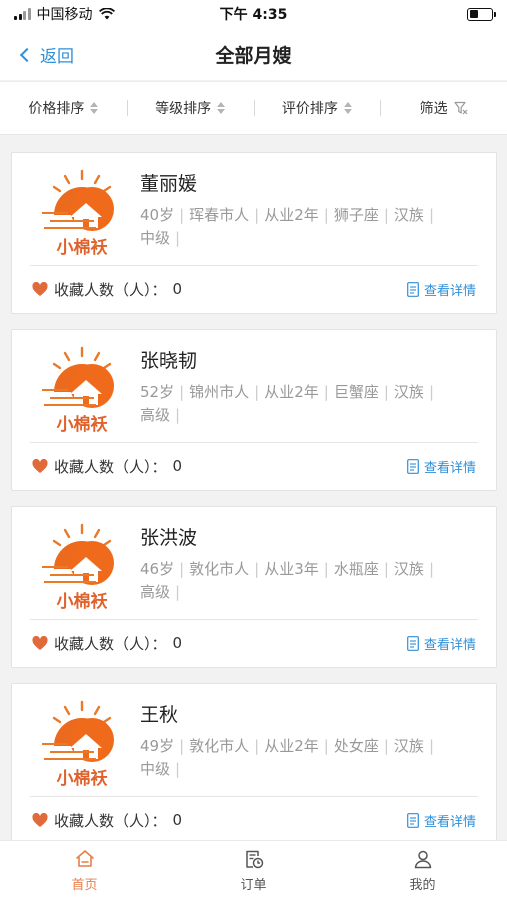  I want to click on sort-label: 价格排序, so click(56, 109).